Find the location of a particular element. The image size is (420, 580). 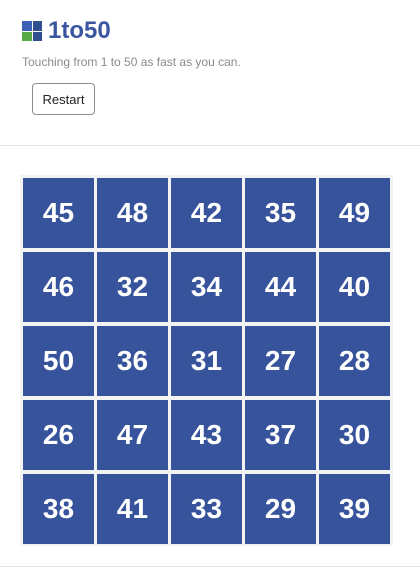

divider is located at coordinates (210, 566).